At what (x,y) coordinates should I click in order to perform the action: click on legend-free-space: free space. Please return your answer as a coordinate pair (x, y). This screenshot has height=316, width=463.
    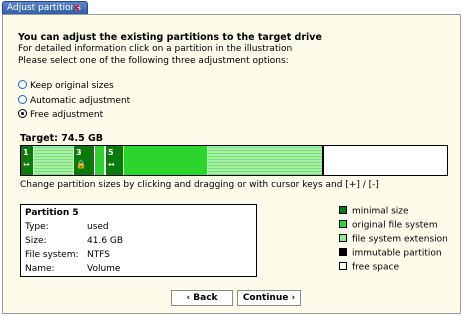
    Looking at the image, I should click on (369, 267).